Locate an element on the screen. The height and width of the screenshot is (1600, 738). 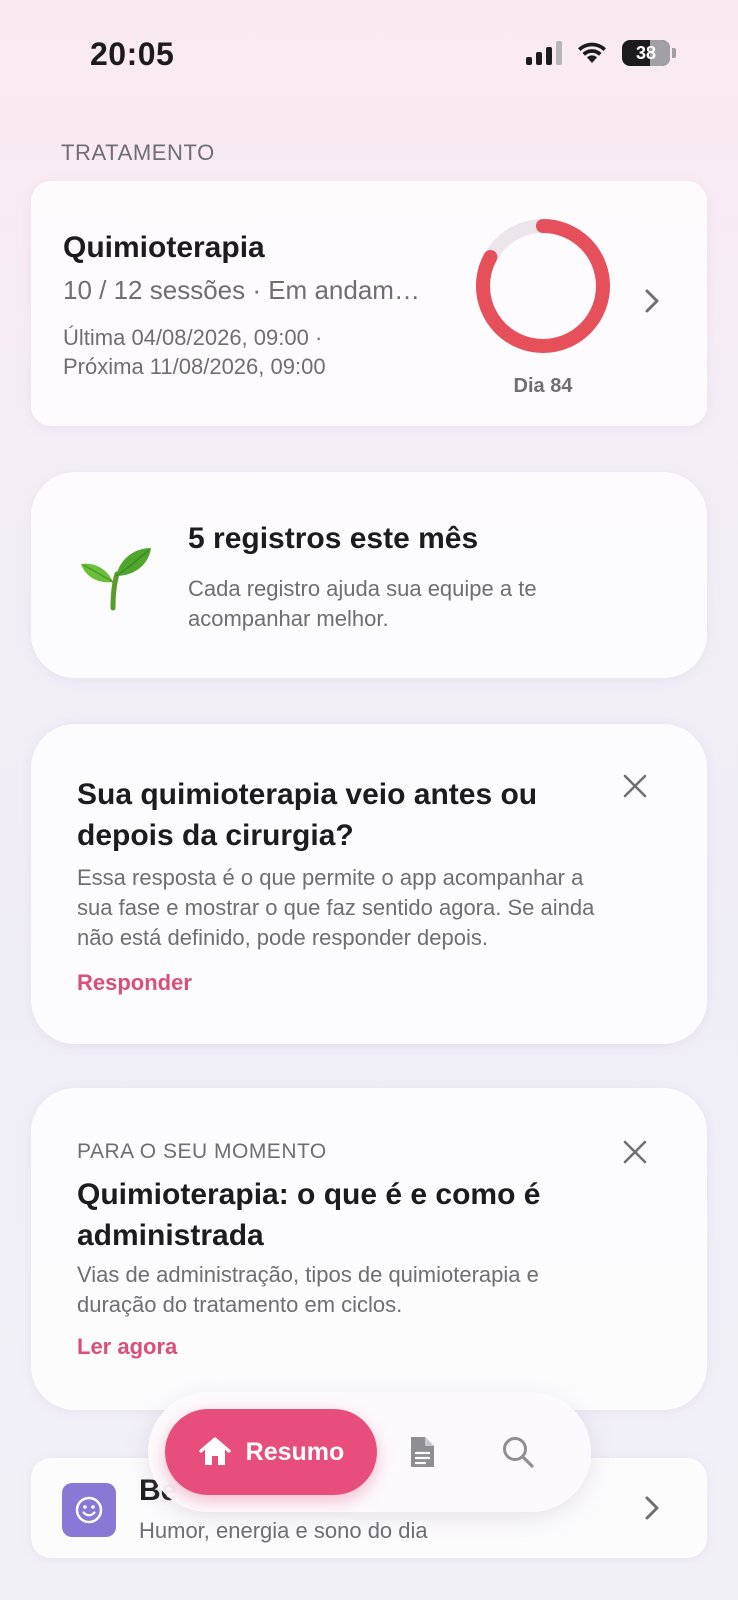
wellbeing-subtitle: Humor, energia e sono do dia is located at coordinates (283, 1530).